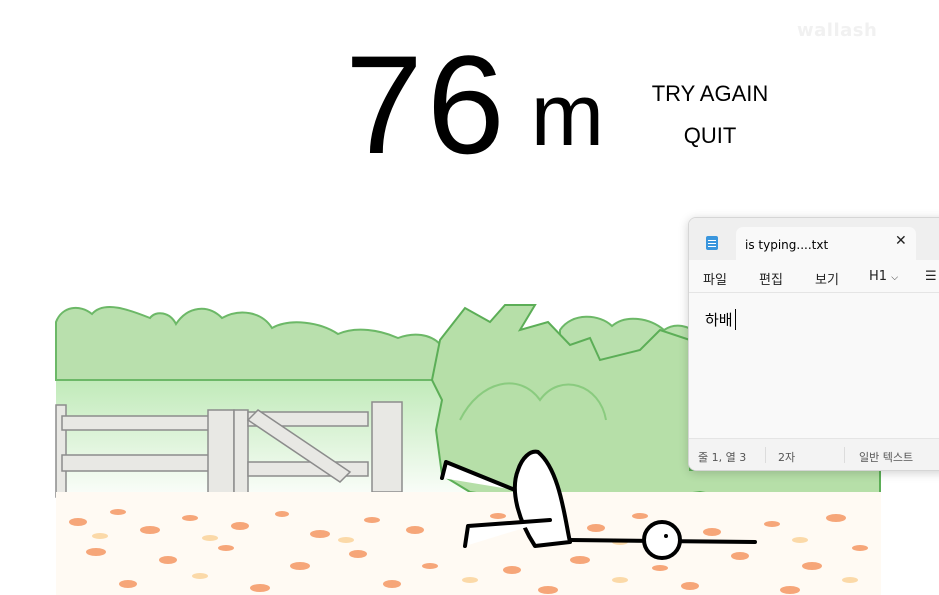  I want to click on heading-label: H1, so click(878, 276).